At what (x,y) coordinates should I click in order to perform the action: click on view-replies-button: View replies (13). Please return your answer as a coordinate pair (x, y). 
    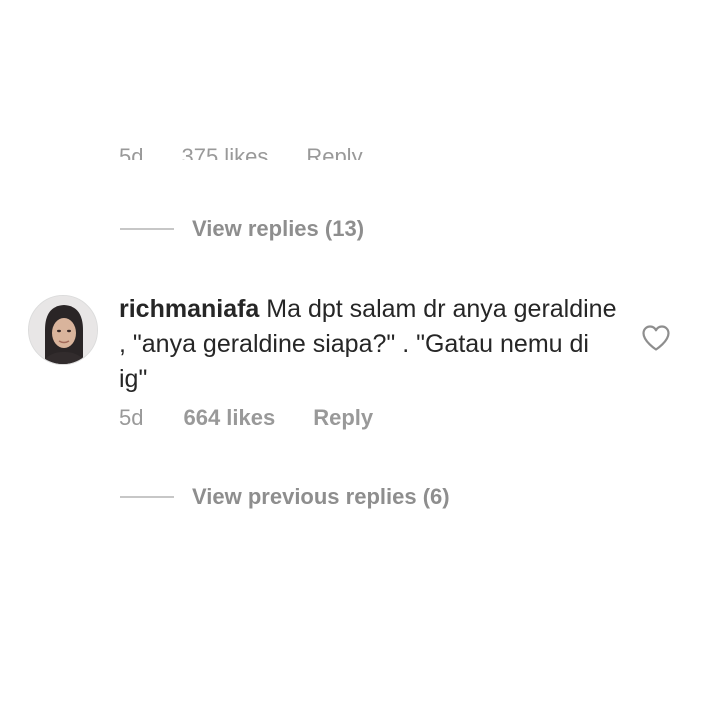
    Looking at the image, I should click on (242, 229).